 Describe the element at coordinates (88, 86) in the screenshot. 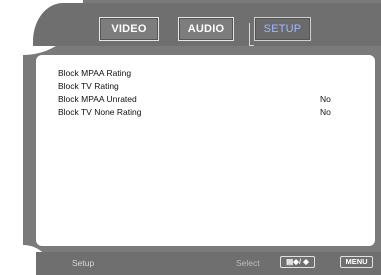

I see `setting-label: Block TV Rating` at that location.